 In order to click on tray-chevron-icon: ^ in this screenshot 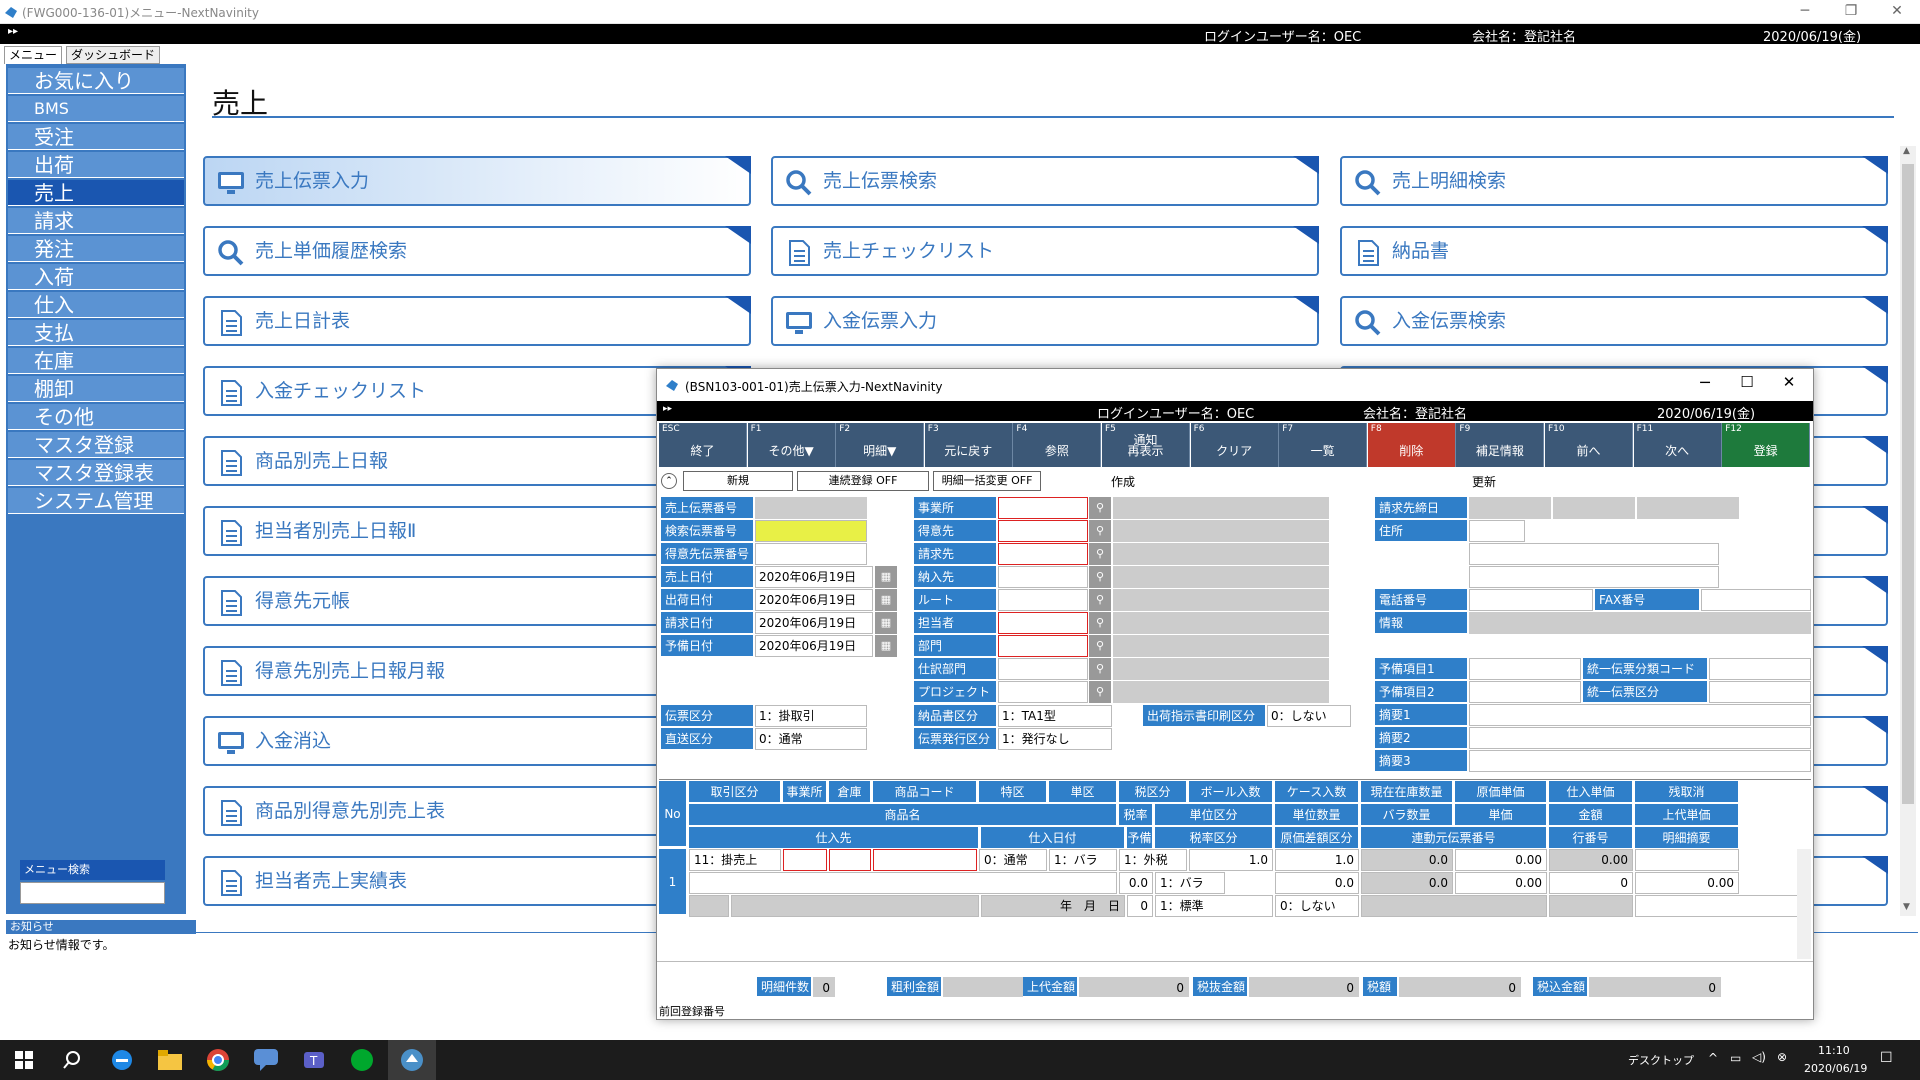, I will do `click(1713, 1058)`.